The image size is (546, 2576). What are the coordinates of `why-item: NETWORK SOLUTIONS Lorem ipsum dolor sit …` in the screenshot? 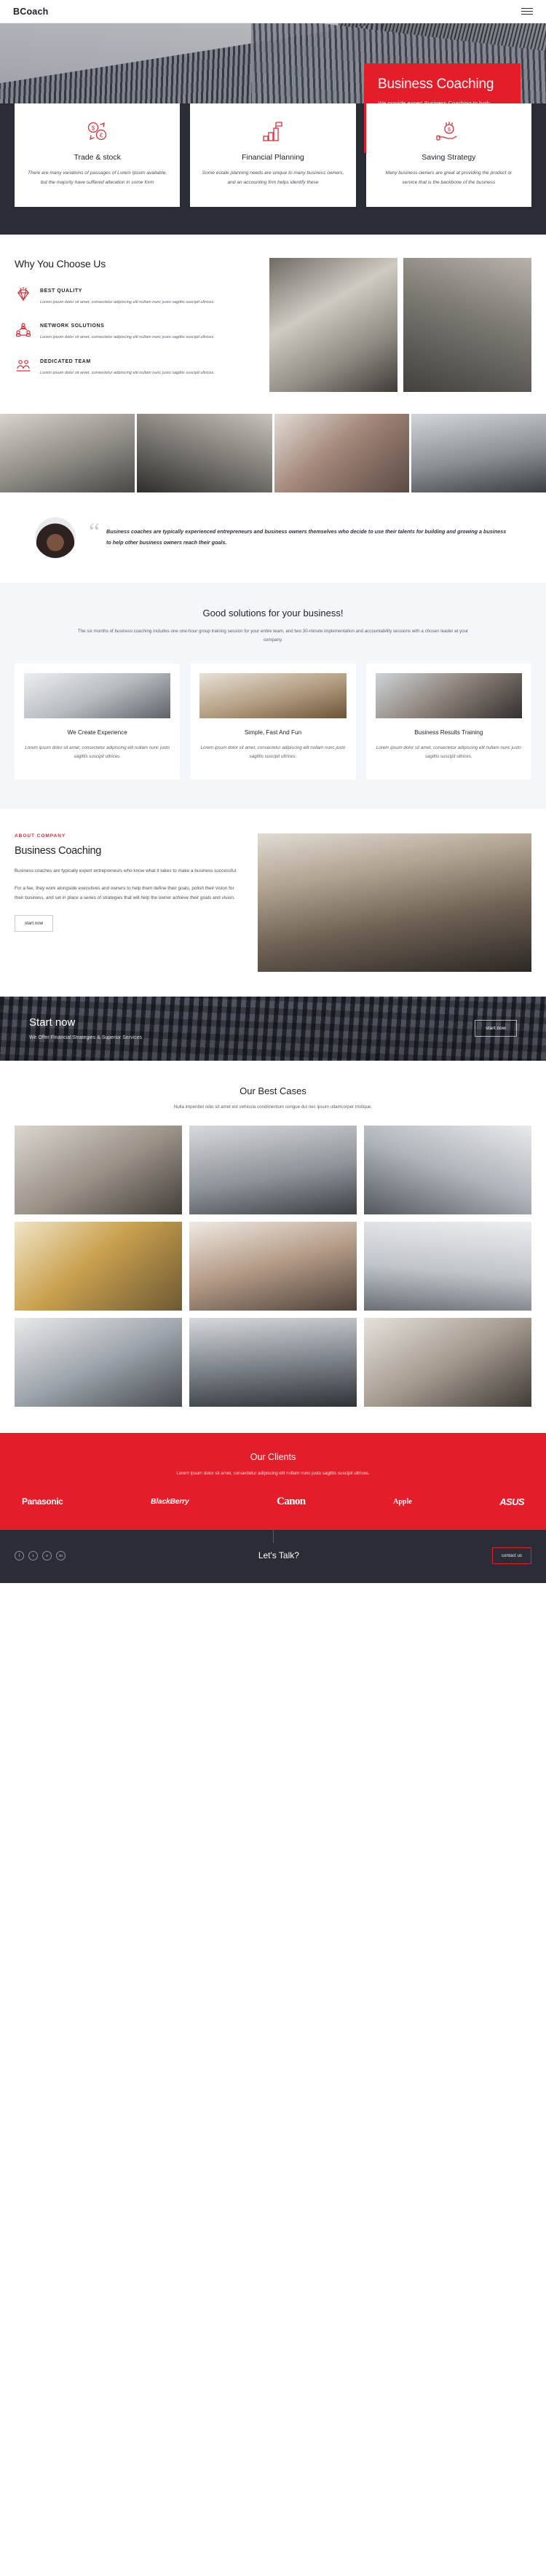 It's located at (136, 331).